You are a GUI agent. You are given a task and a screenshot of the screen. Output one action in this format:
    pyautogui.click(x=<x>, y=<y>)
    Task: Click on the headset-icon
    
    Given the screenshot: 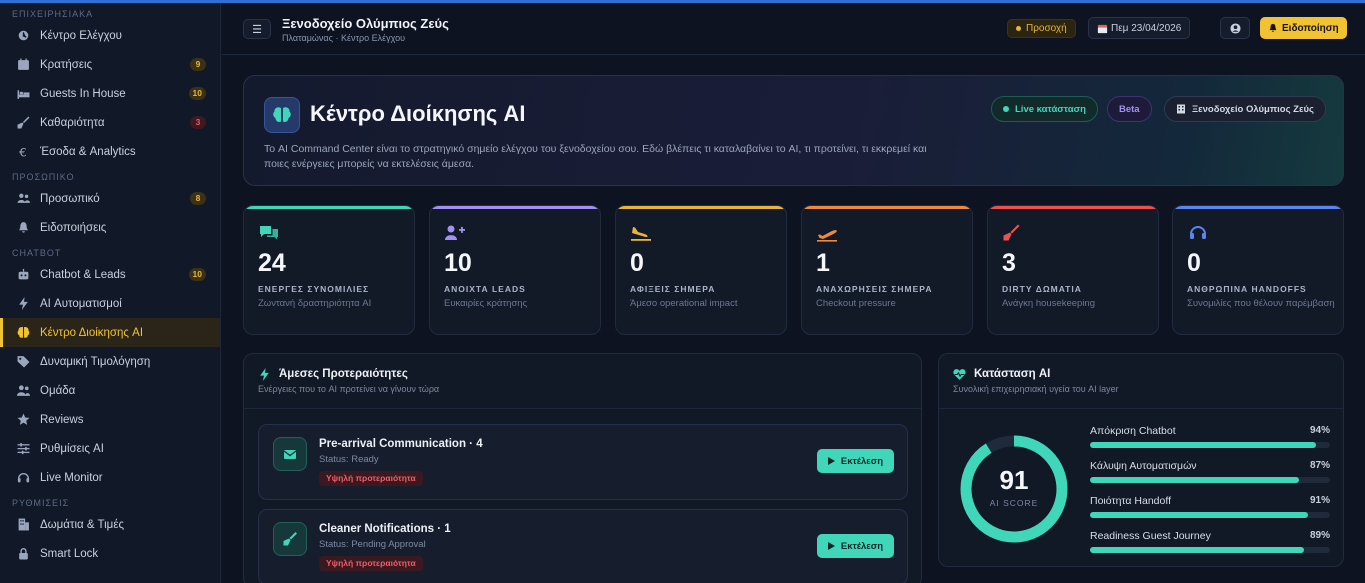 What is the action you would take?
    pyautogui.click(x=1198, y=233)
    